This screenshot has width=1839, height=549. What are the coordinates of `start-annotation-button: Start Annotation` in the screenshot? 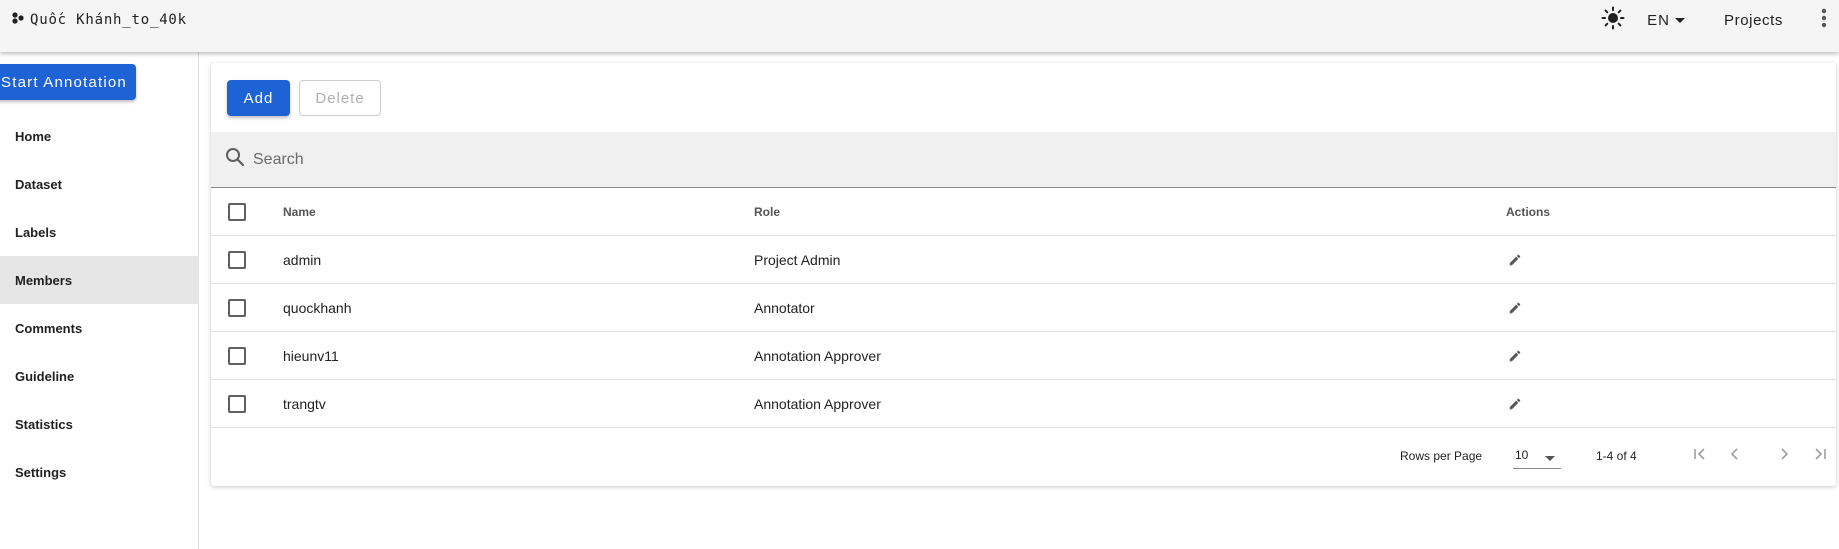 It's located at (68, 82).